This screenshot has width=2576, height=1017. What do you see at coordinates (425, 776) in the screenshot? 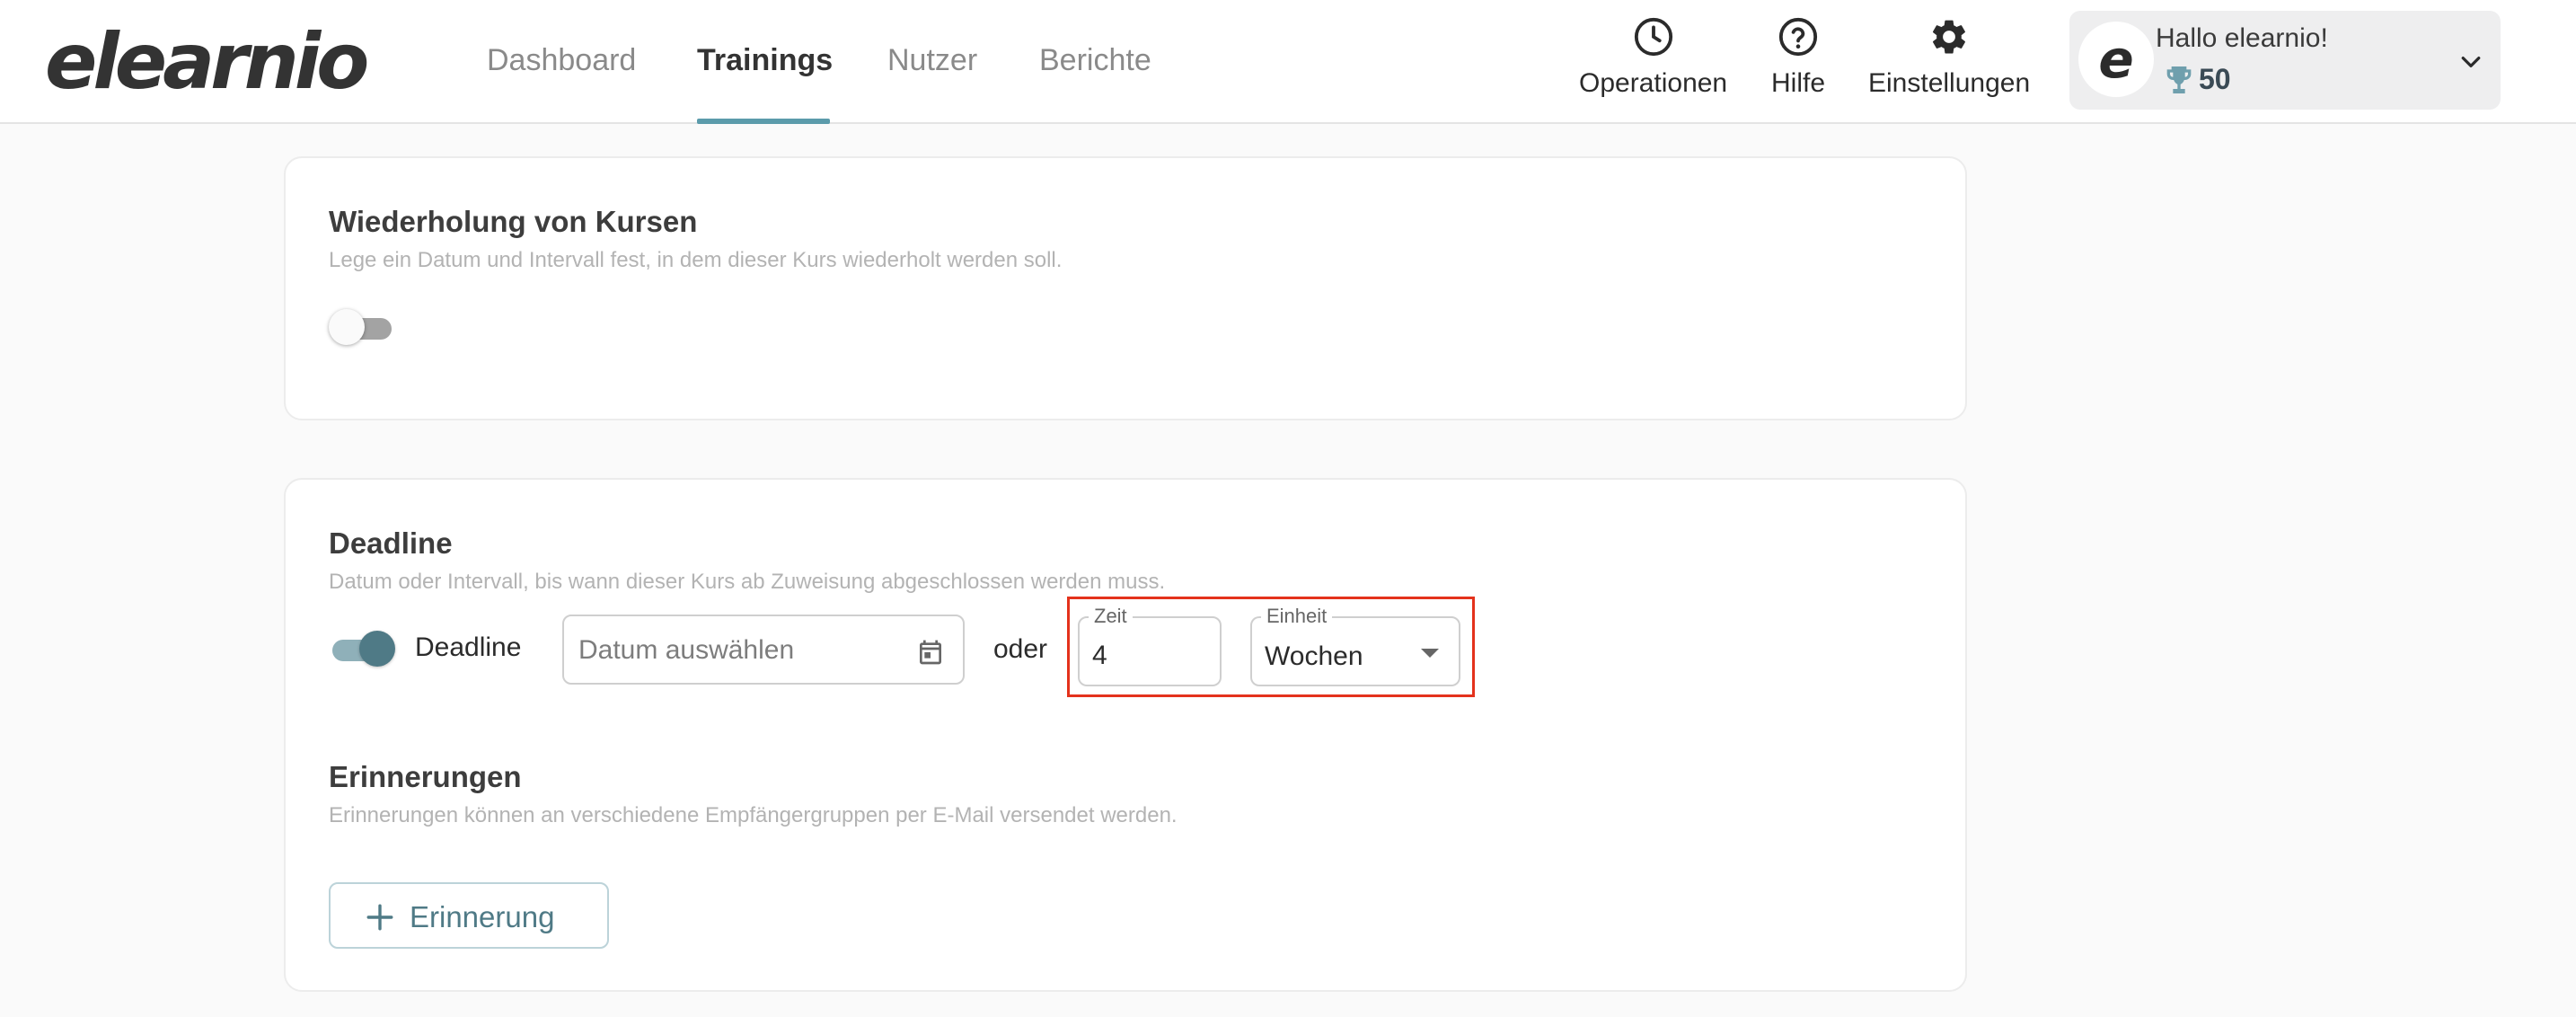
I see `reminders-title: Erinnerungen` at bounding box center [425, 776].